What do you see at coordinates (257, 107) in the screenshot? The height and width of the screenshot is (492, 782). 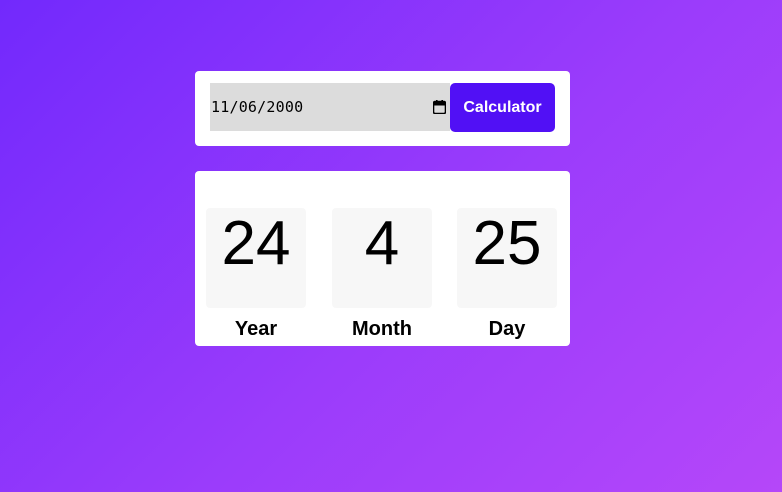 I see `date-input-value: 11/06/2000` at bounding box center [257, 107].